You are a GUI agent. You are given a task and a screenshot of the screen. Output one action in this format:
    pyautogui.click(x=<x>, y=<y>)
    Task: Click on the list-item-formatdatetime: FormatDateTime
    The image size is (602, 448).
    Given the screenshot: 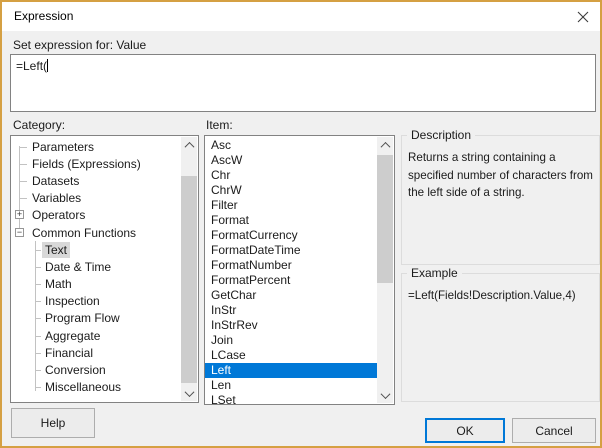 What is the action you would take?
    pyautogui.click(x=291, y=250)
    